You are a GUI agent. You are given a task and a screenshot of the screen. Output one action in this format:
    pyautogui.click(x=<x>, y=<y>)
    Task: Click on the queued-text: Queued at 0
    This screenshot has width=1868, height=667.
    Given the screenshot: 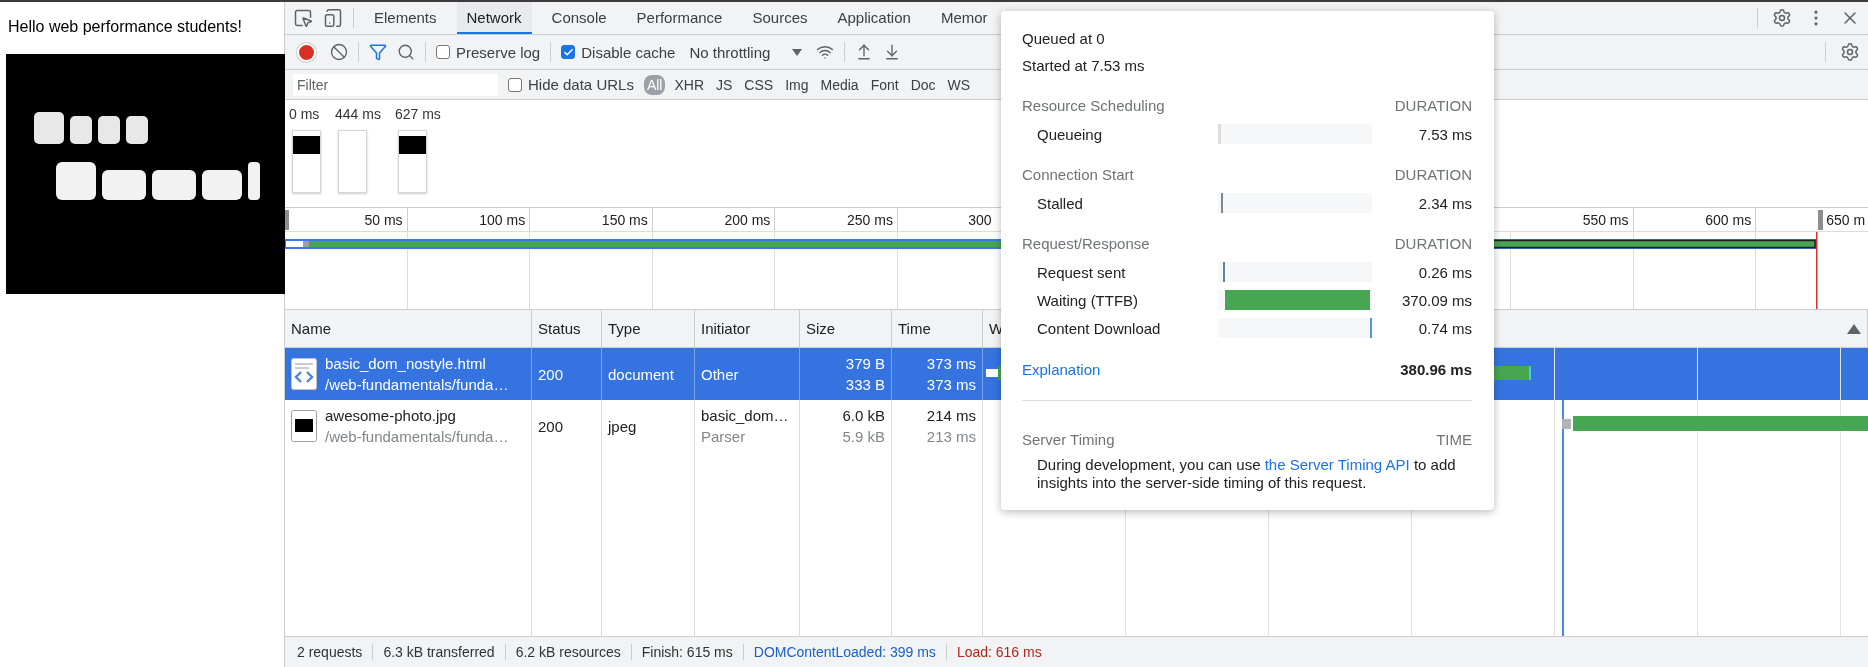 What is the action you would take?
    pyautogui.click(x=1063, y=38)
    